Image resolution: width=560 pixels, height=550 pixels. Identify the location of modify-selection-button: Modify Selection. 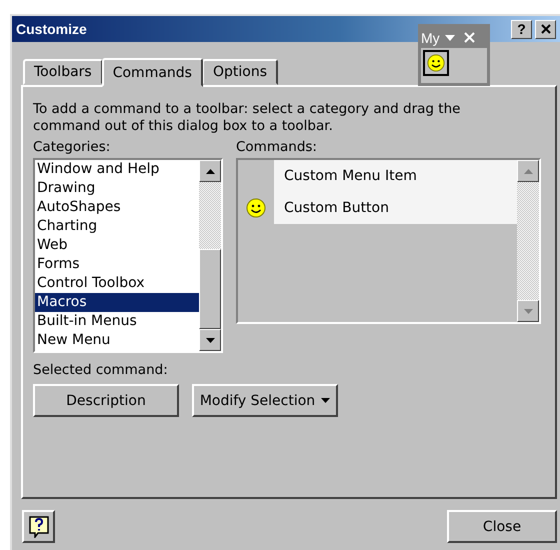
(265, 400).